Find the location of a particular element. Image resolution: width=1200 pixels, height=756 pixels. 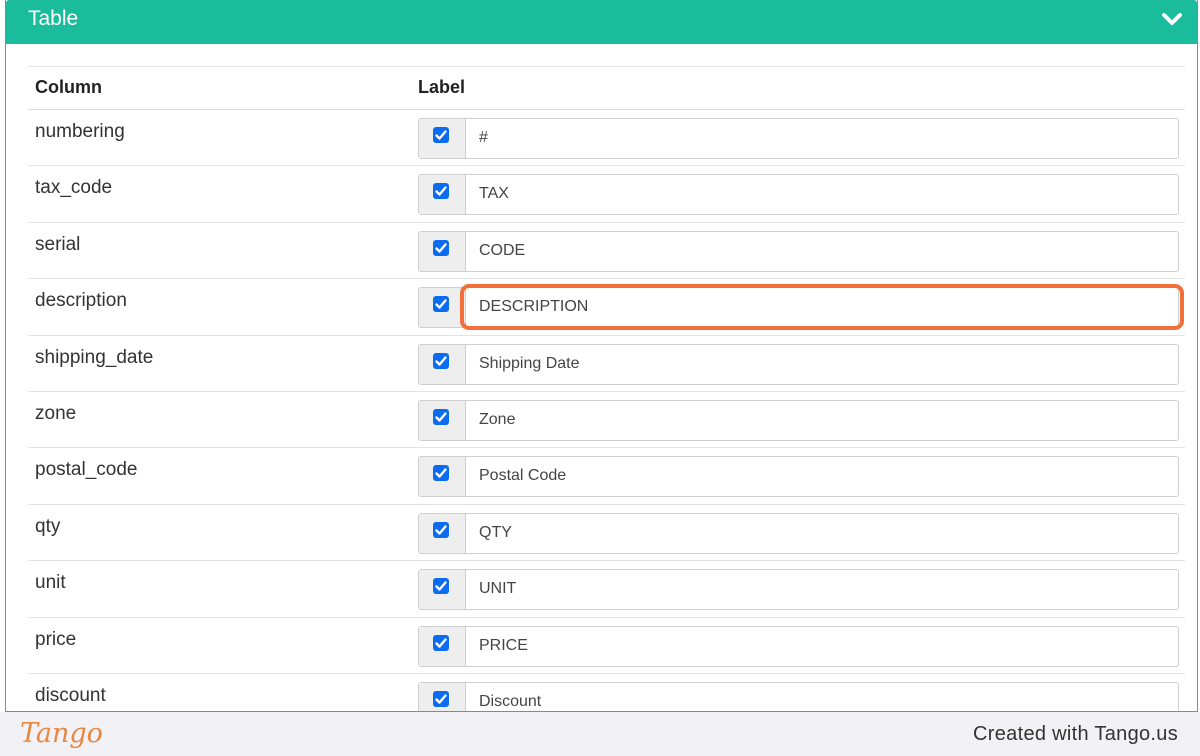

label-input: Shipping Date is located at coordinates (529, 364).